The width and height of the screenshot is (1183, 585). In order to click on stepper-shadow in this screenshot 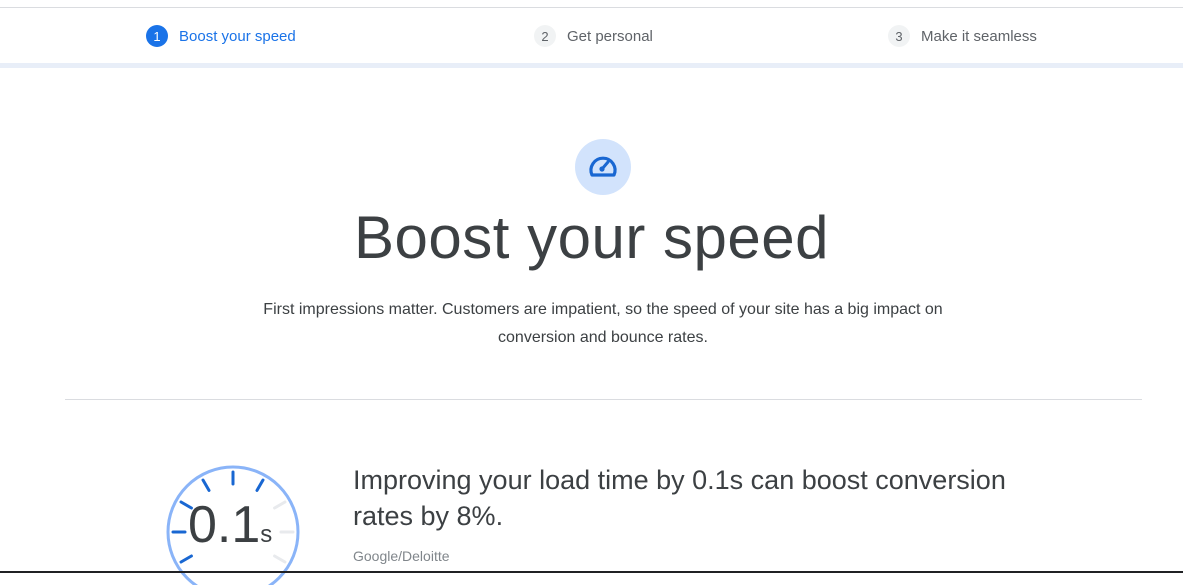, I will do `click(591, 65)`.